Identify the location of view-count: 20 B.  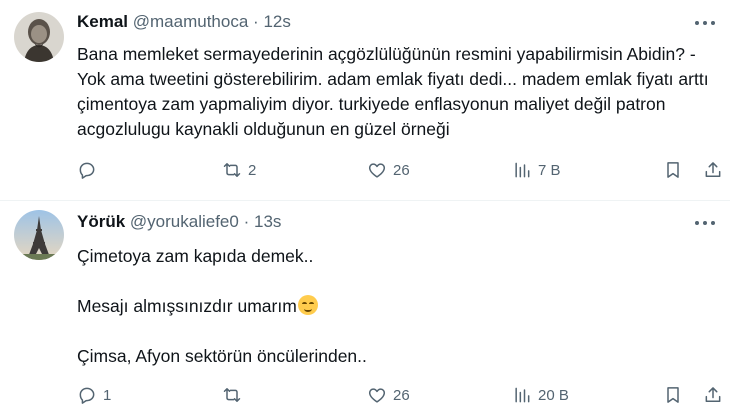
(553, 395).